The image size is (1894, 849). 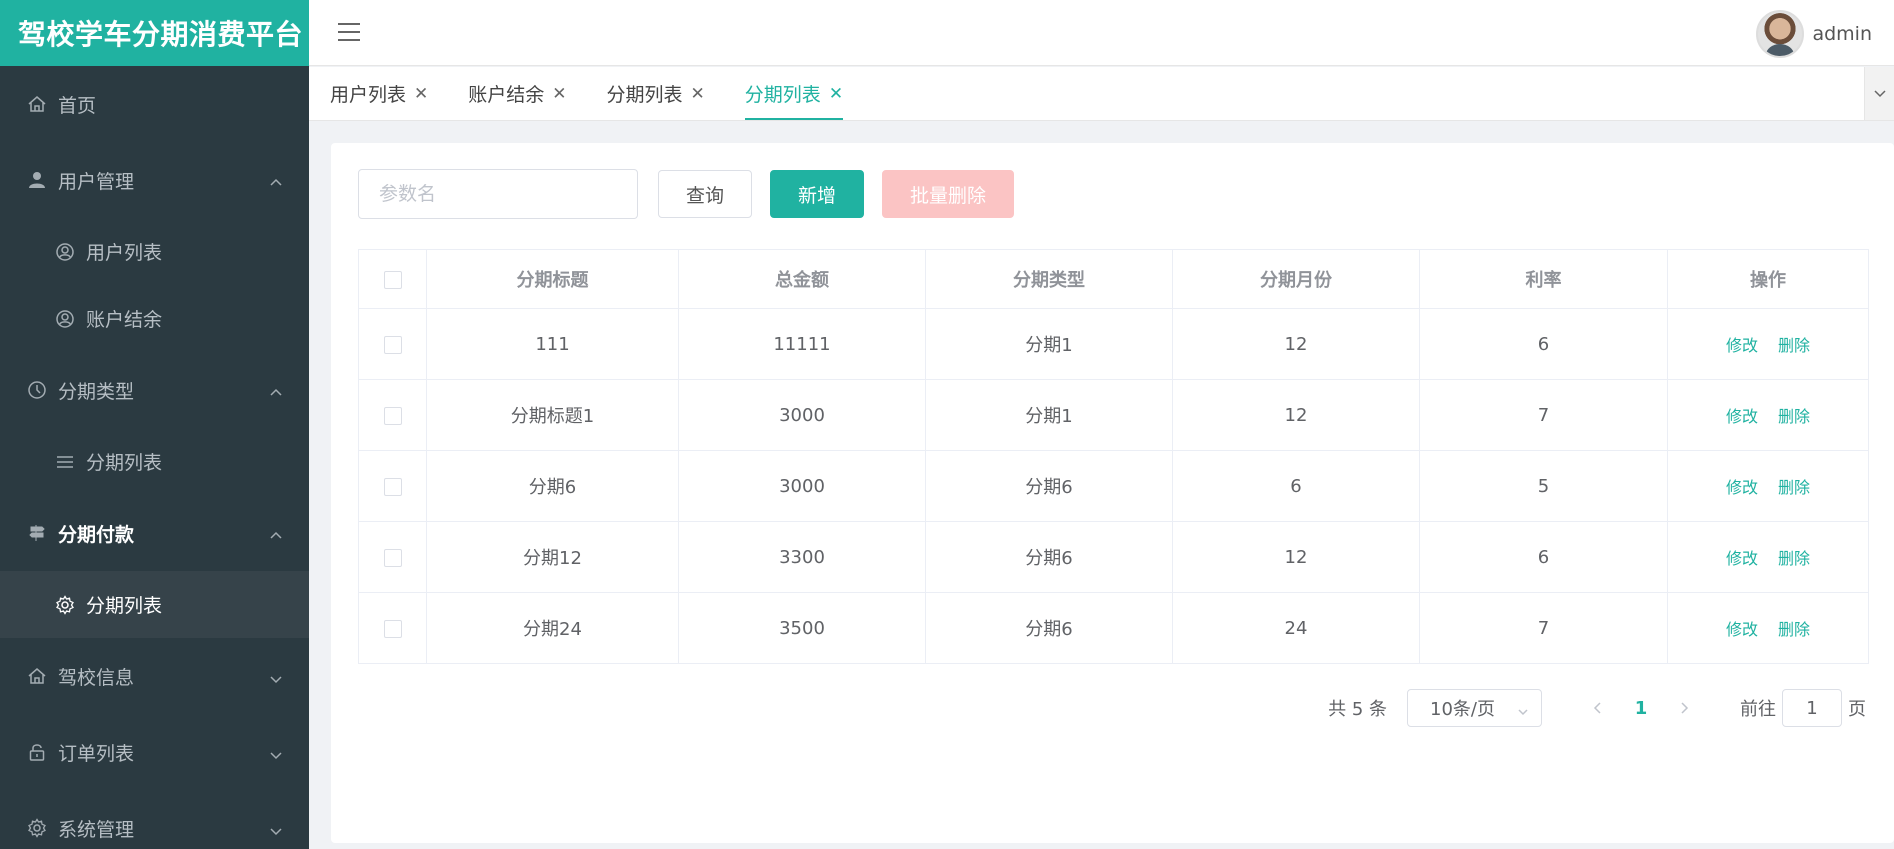 What do you see at coordinates (1357, 709) in the screenshot?
I see `total-count: 共 5 条` at bounding box center [1357, 709].